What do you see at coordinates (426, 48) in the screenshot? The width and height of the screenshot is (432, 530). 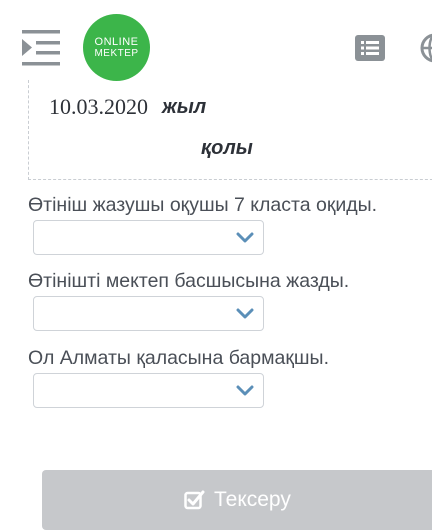 I see `globe-icon` at bounding box center [426, 48].